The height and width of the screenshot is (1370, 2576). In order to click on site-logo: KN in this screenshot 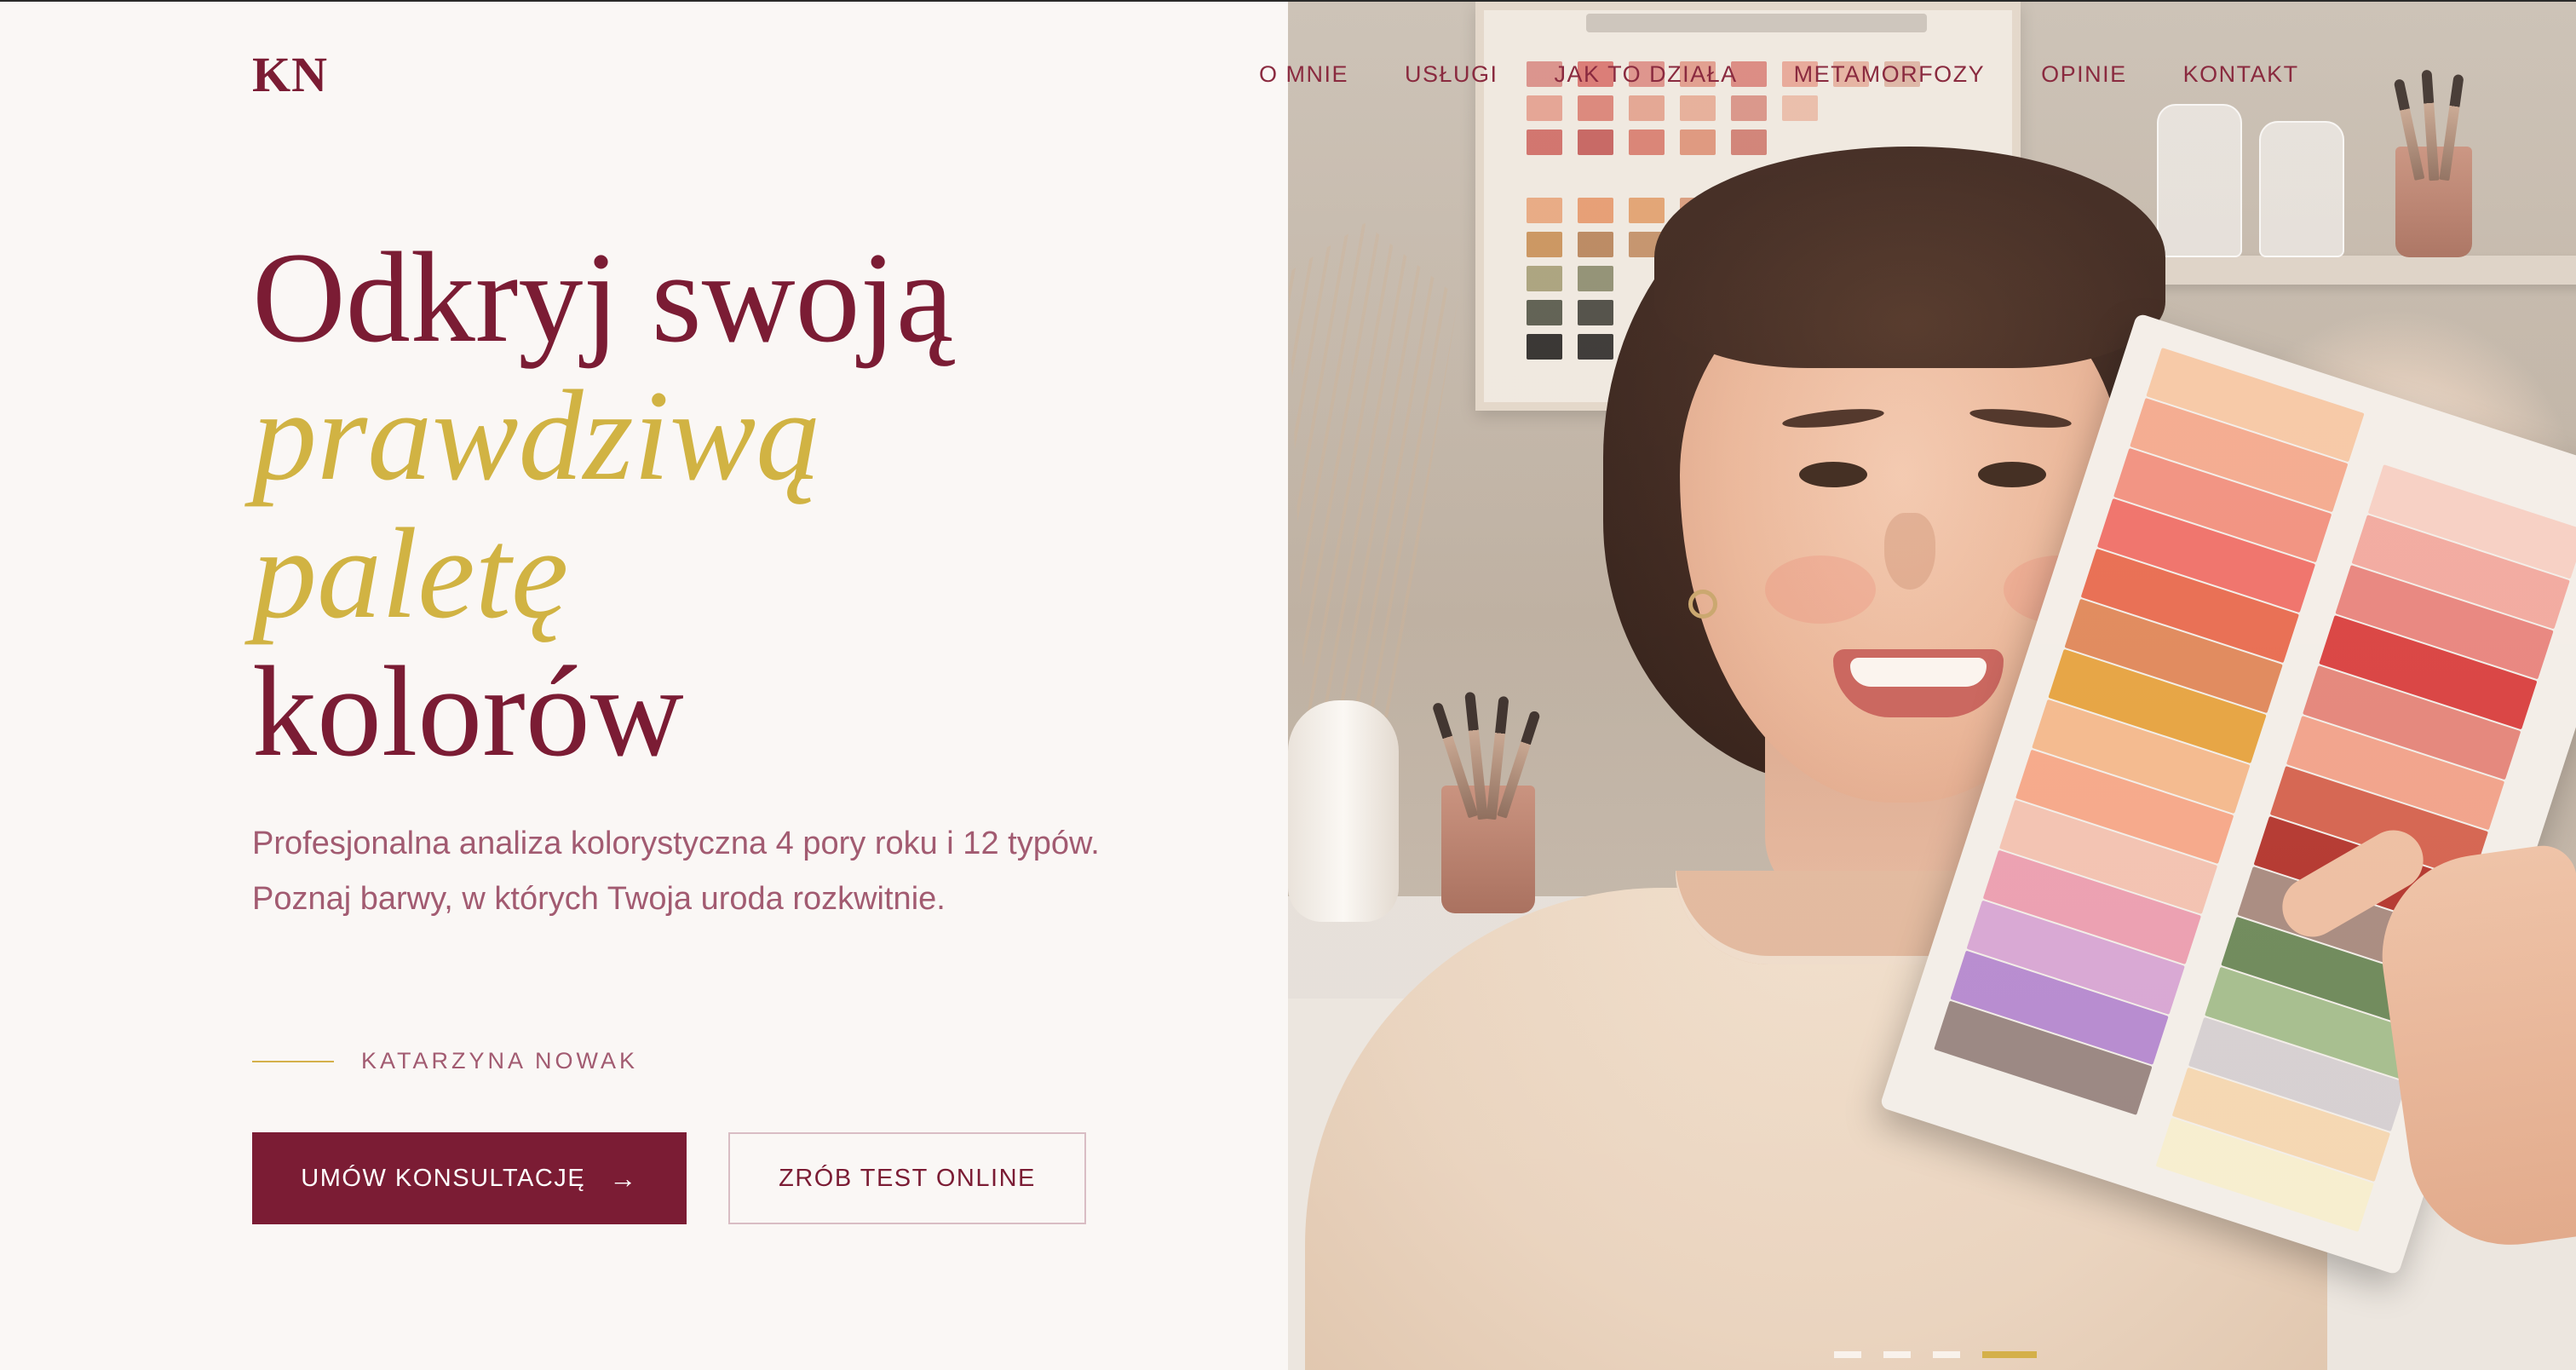, I will do `click(290, 75)`.